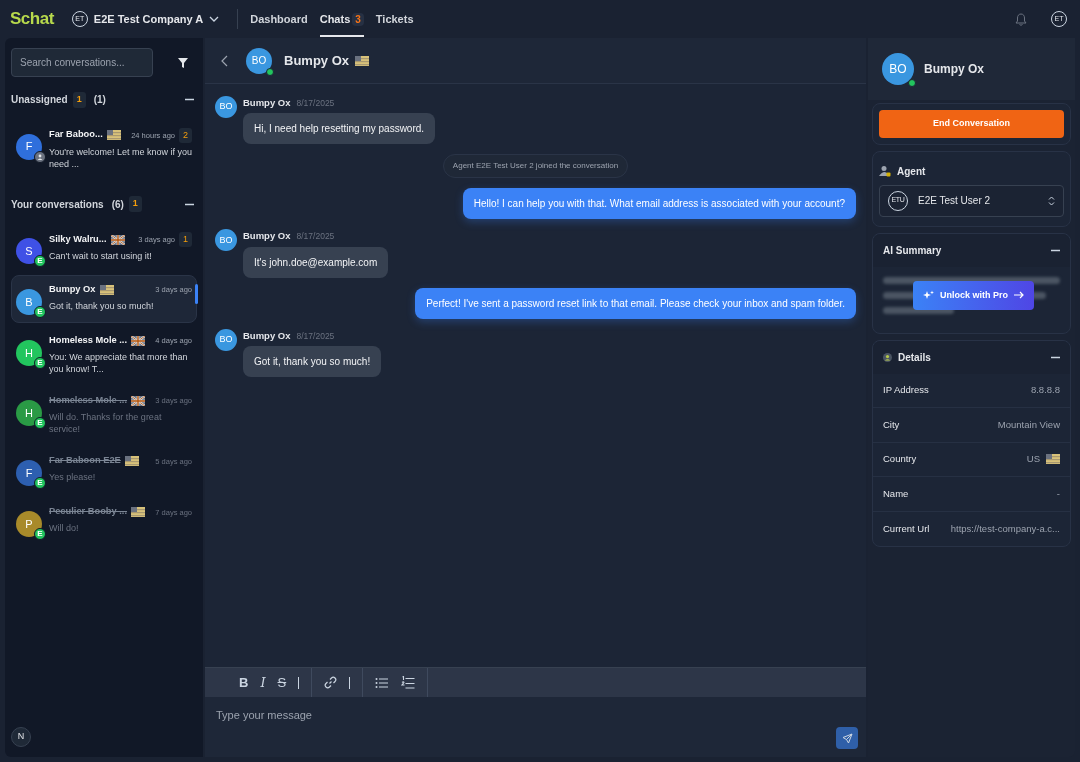 The width and height of the screenshot is (1080, 762). Describe the element at coordinates (535, 727) in the screenshot. I see `message-input: Type your message` at that location.